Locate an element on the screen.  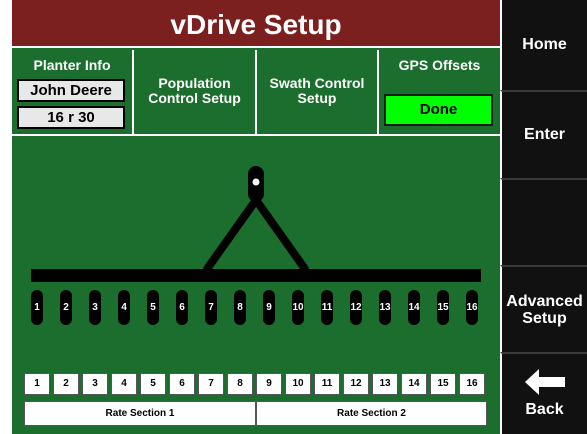
row-button-10: 10 is located at coordinates (298, 384).